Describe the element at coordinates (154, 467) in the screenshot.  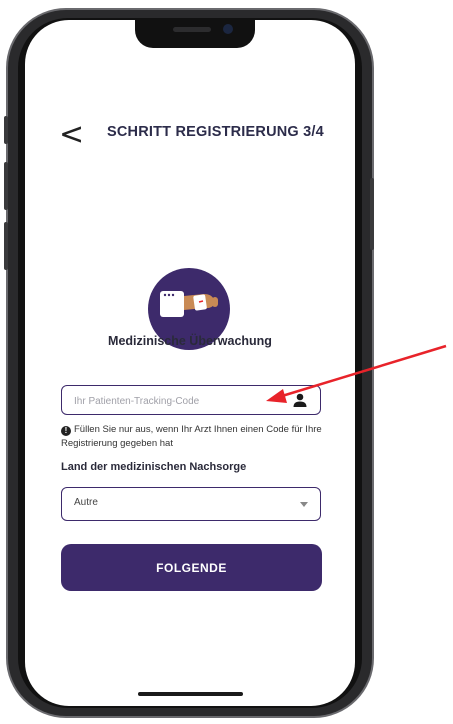
I see `country-label: Land der medizinischen Nachsorge` at that location.